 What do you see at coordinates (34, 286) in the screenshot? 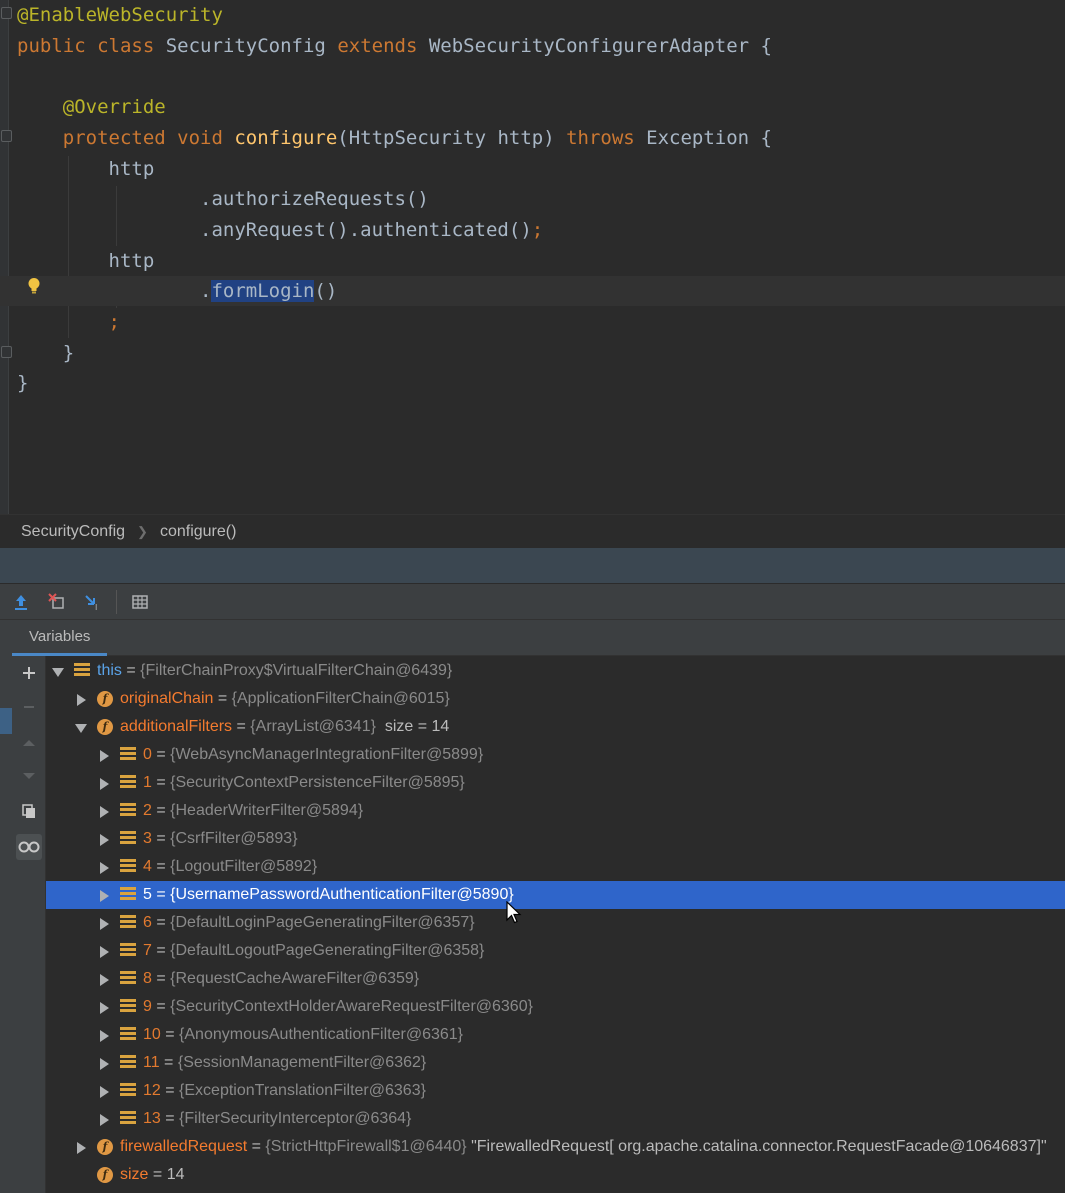
I see `lightbulb-icon` at bounding box center [34, 286].